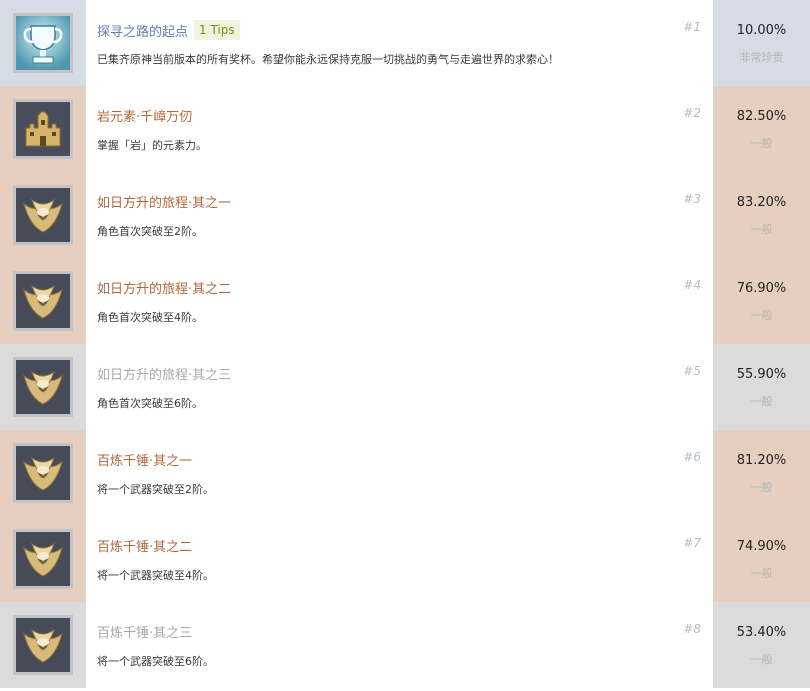 The image size is (810, 691). I want to click on achievement-description: 掌握「岩」的元素力。, so click(152, 145).